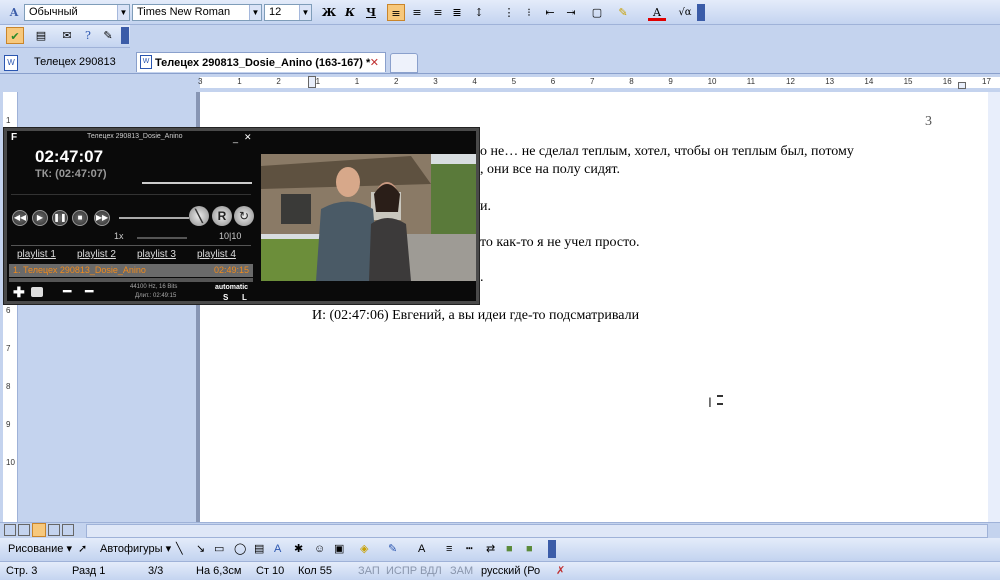 The height and width of the screenshot is (580, 1000). What do you see at coordinates (71, 291) in the screenshot?
I see `remove-icon: ━` at bounding box center [71, 291].